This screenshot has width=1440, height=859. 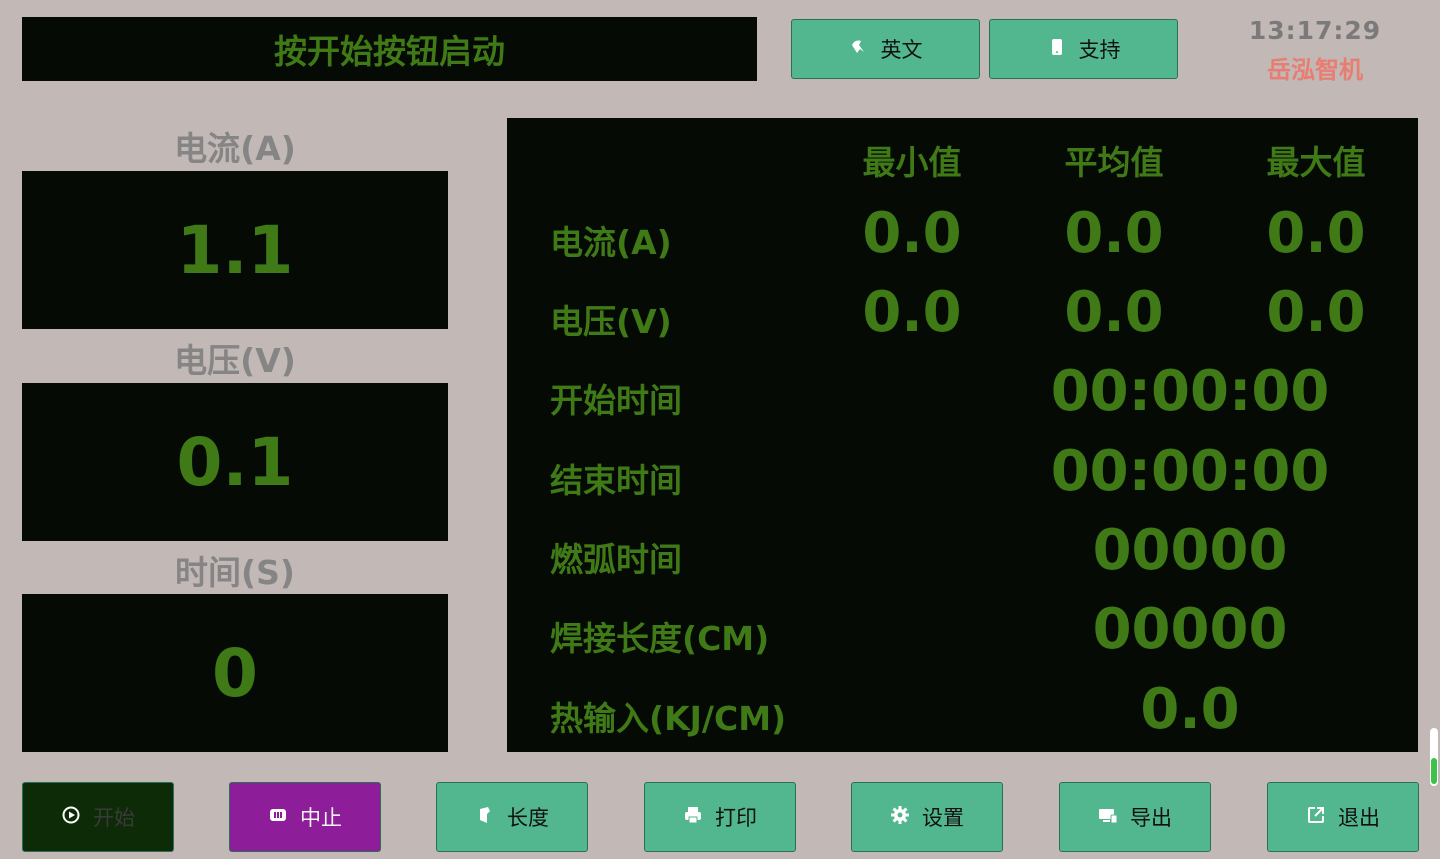 I want to click on time-value: 0, so click(x=235, y=673).